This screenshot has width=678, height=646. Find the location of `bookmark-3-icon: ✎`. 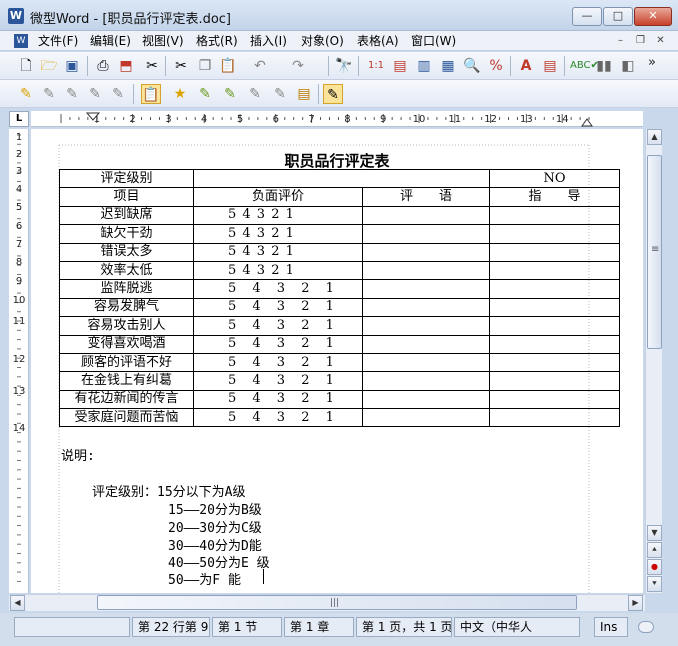

bookmark-3-icon: ✎ is located at coordinates (230, 94).